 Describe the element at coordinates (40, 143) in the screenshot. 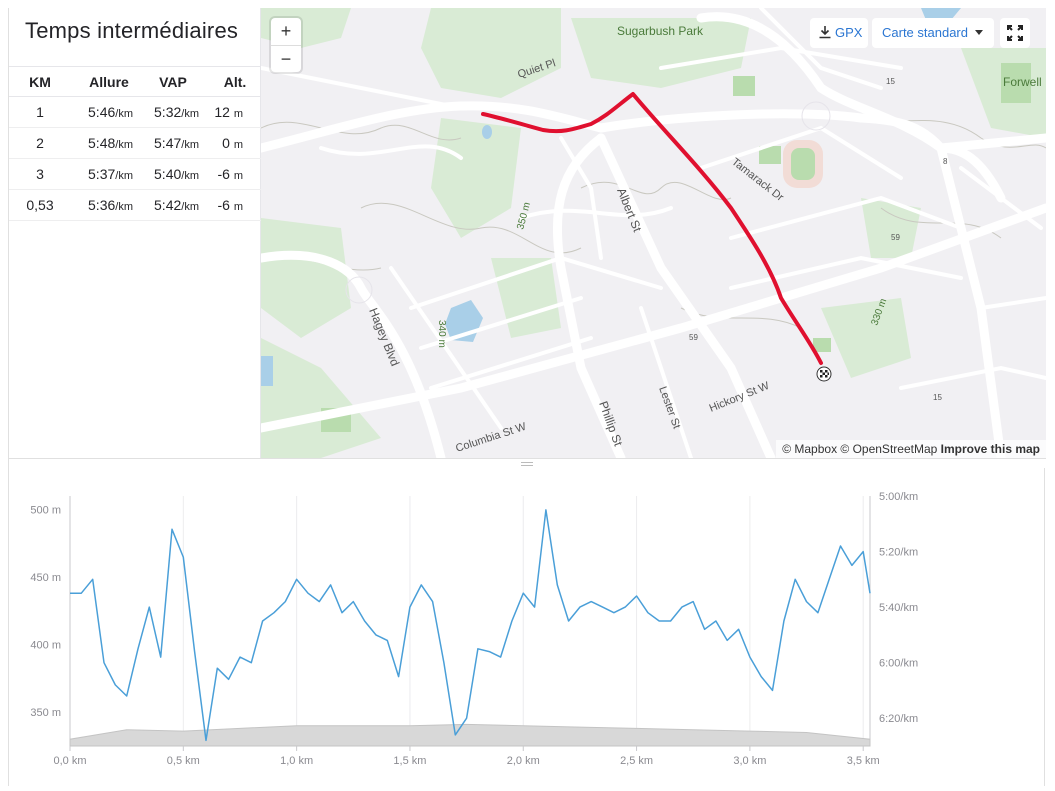

I see `split-km: 2` at that location.